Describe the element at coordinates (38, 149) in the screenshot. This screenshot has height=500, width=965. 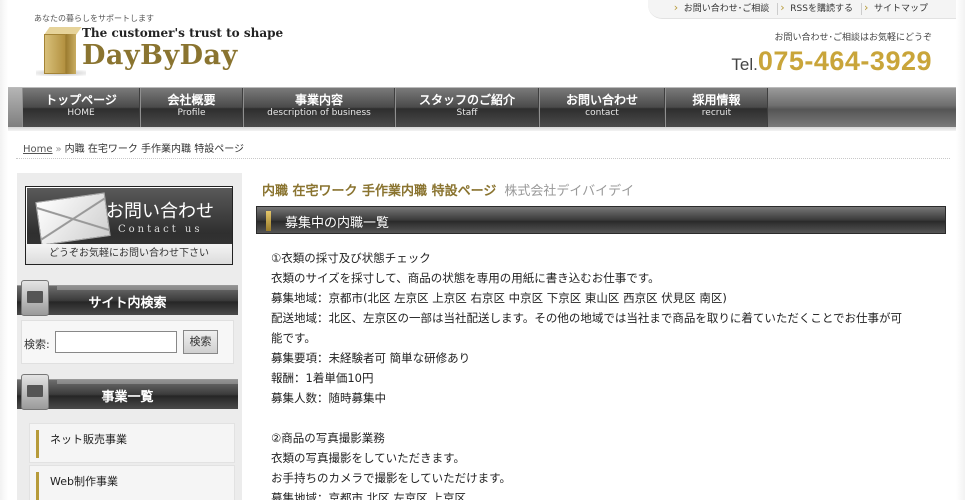
I see `breadcrumb-home-link: Home` at that location.